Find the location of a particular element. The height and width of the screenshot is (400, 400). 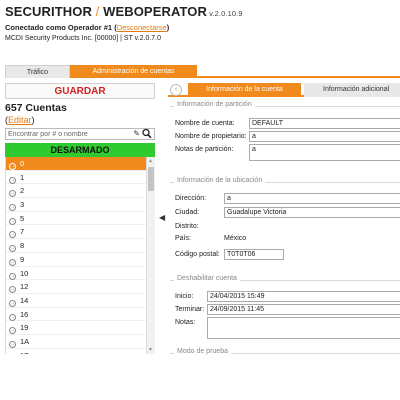

save-button: GUARDAR is located at coordinates (80, 91).